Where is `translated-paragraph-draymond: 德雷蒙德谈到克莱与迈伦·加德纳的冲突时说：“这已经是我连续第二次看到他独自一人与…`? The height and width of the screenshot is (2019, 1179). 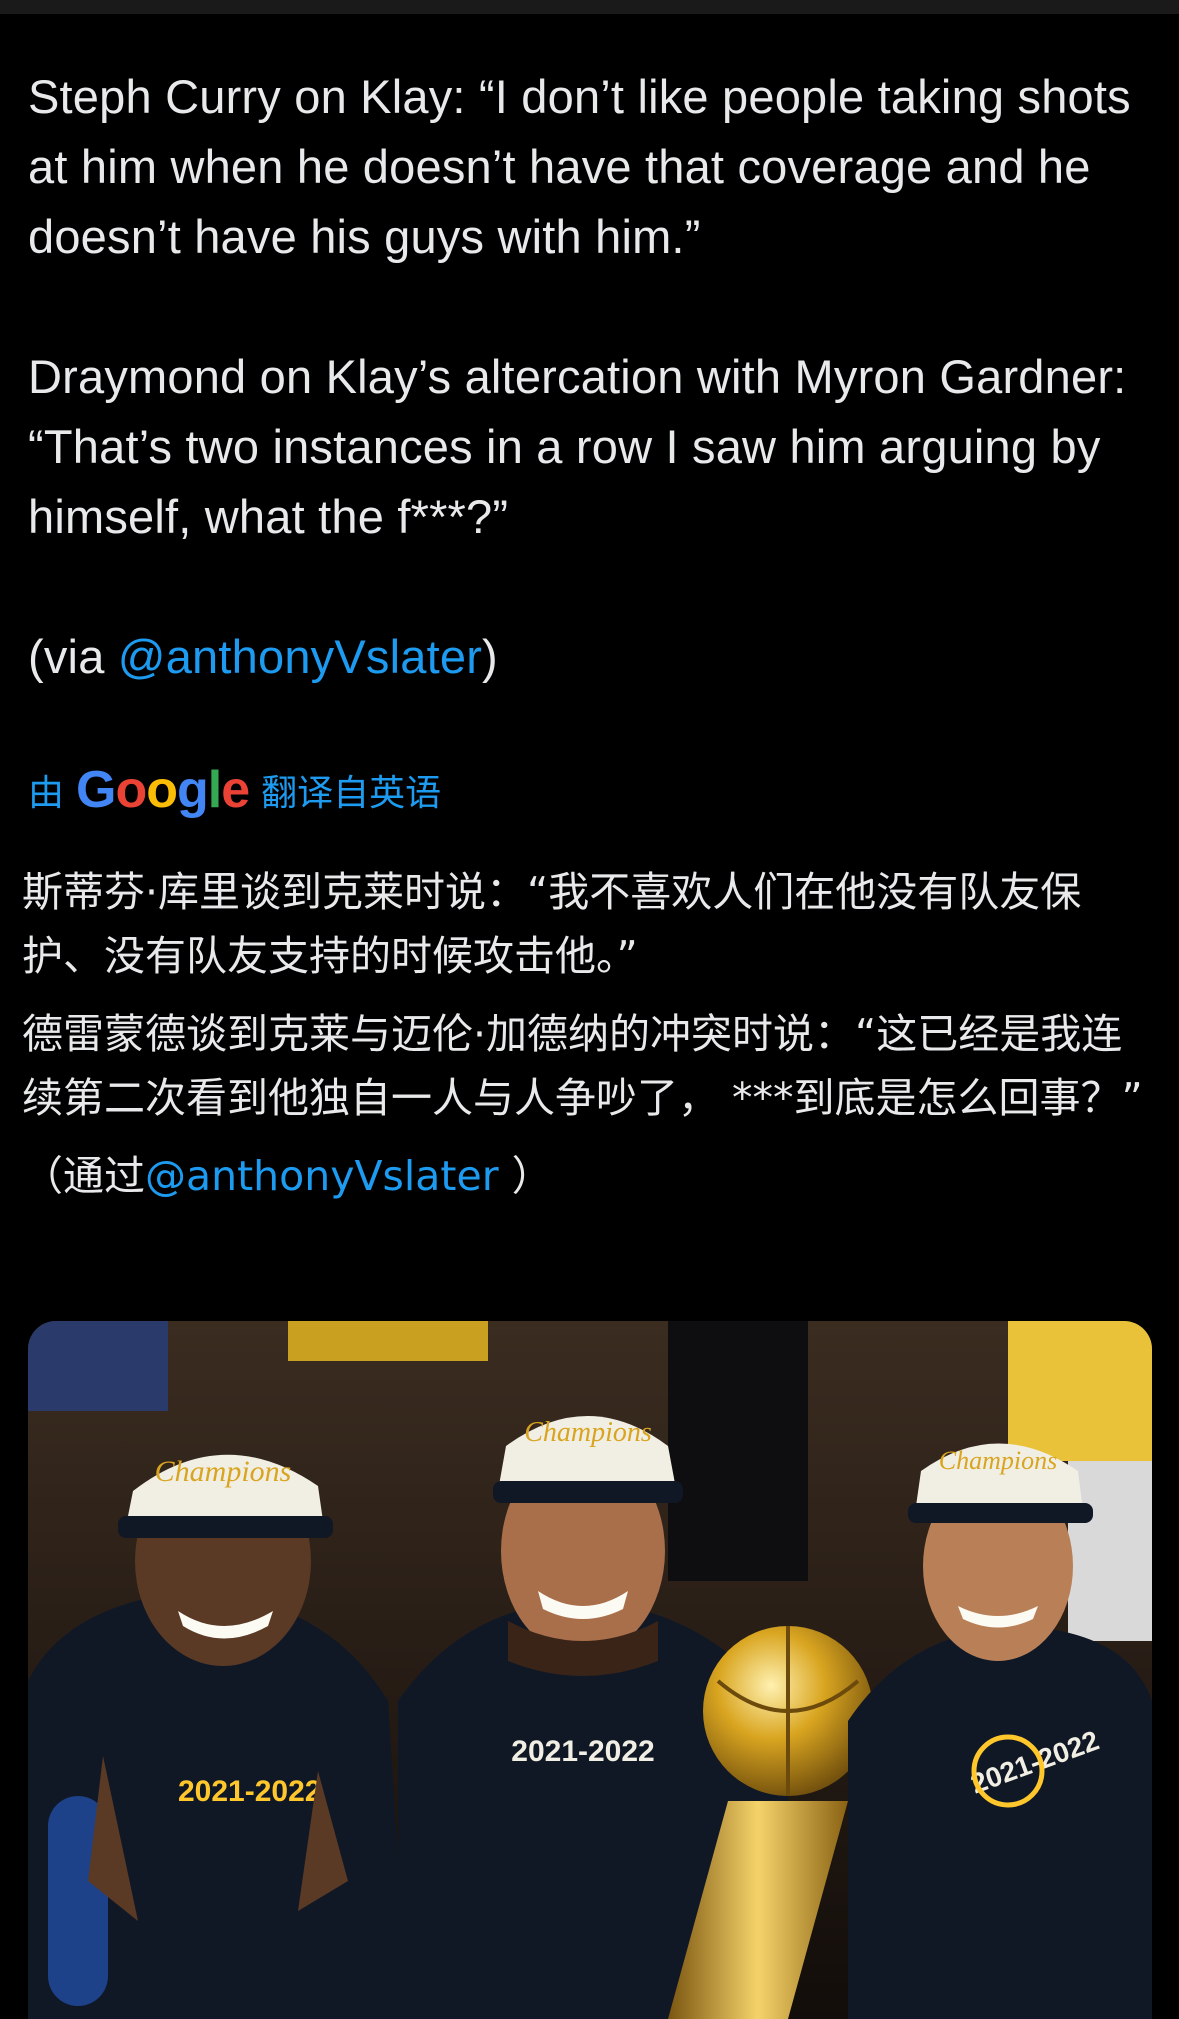
translated-paragraph-draymond: 德雷蒙德谈到克莱与迈伦·加德纳的冲突时说：“这已经是我连续第二次看到他独自一人与… is located at coordinates (582, 1066).